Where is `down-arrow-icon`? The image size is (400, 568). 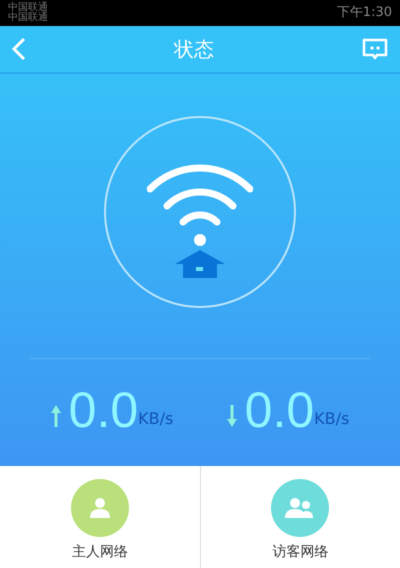
down-arrow-icon is located at coordinates (231, 416).